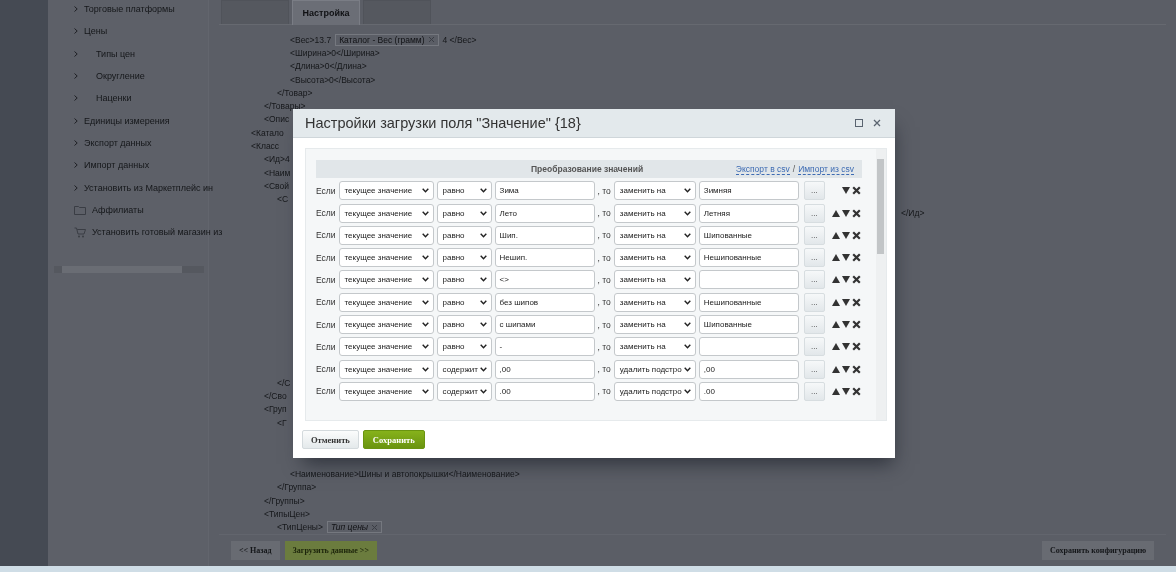 Image resolution: width=1176 pixels, height=572 pixels. What do you see at coordinates (326, 12) in the screenshot?
I see `tab: Настройка` at bounding box center [326, 12].